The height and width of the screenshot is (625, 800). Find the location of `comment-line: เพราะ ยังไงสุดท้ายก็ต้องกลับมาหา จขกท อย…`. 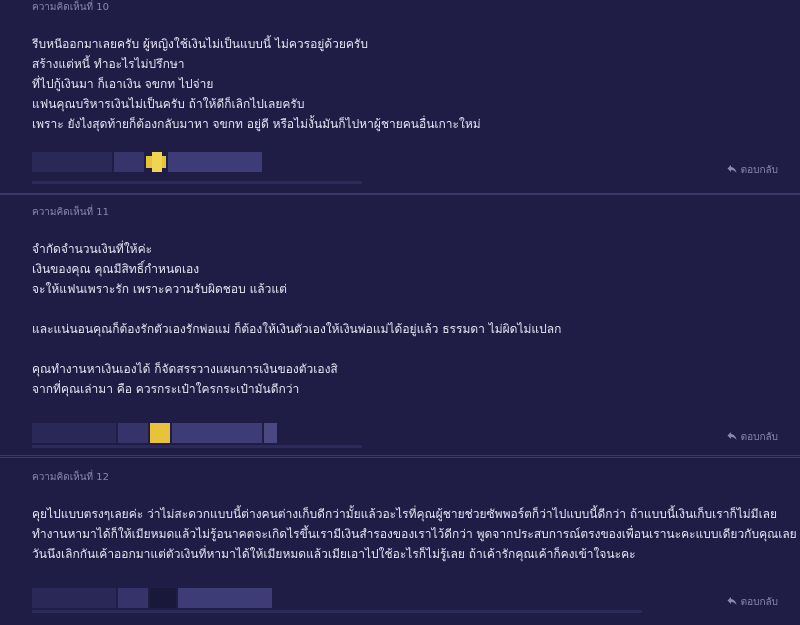

comment-line: เพราะ ยังไงสุดท้ายก็ต้องกลับมาหา จขกท อย… is located at coordinates (256, 124).